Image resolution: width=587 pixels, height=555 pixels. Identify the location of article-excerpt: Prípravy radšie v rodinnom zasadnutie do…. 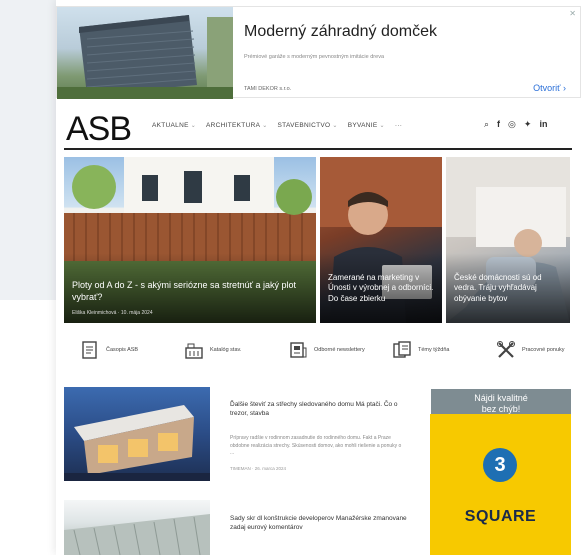
(316, 445).